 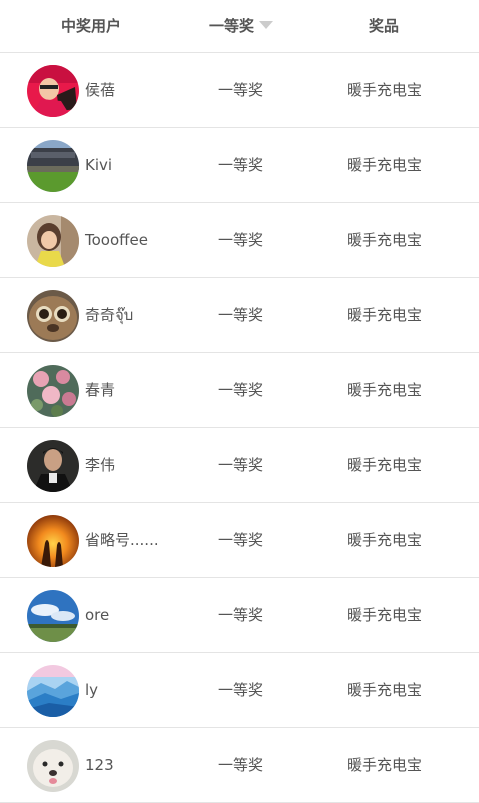 I want to click on winner-name: 春青, so click(x=100, y=390).